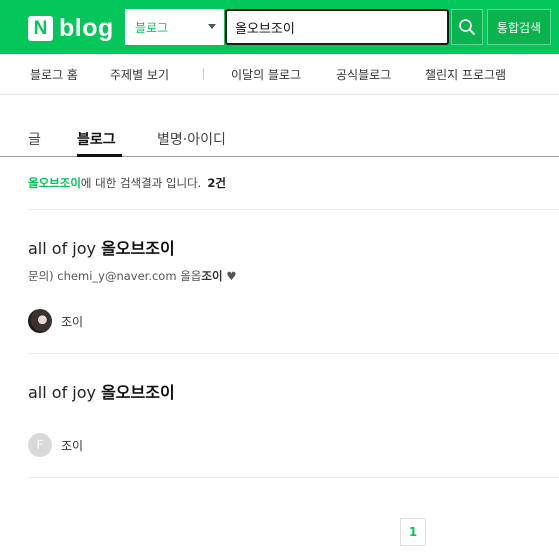 This screenshot has height=556, width=559. I want to click on result-title-1: all of joy 올오브조이, so click(101, 247).